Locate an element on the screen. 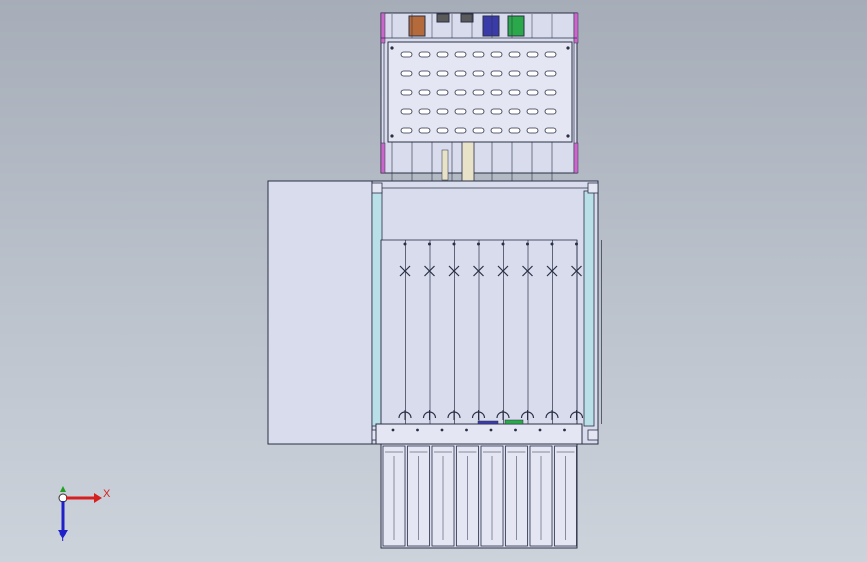  x-axis-arrow is located at coordinates (98, 498).